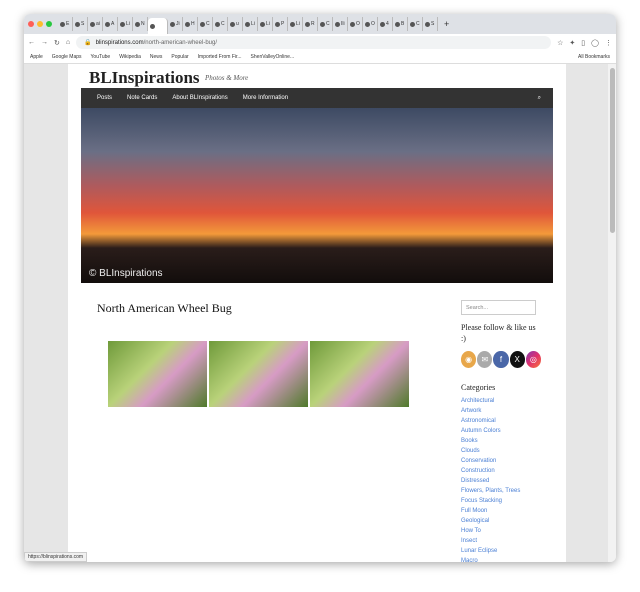 The width and height of the screenshot is (640, 592). I want to click on browser-tab: E, so click(65, 24).